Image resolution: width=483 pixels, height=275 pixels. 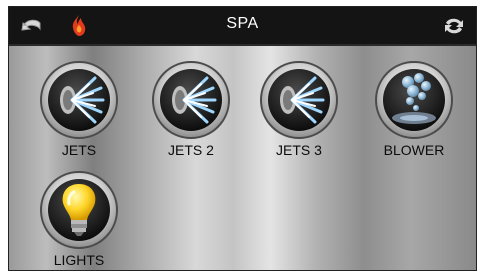 I want to click on page-title: SPA, so click(x=242, y=23).